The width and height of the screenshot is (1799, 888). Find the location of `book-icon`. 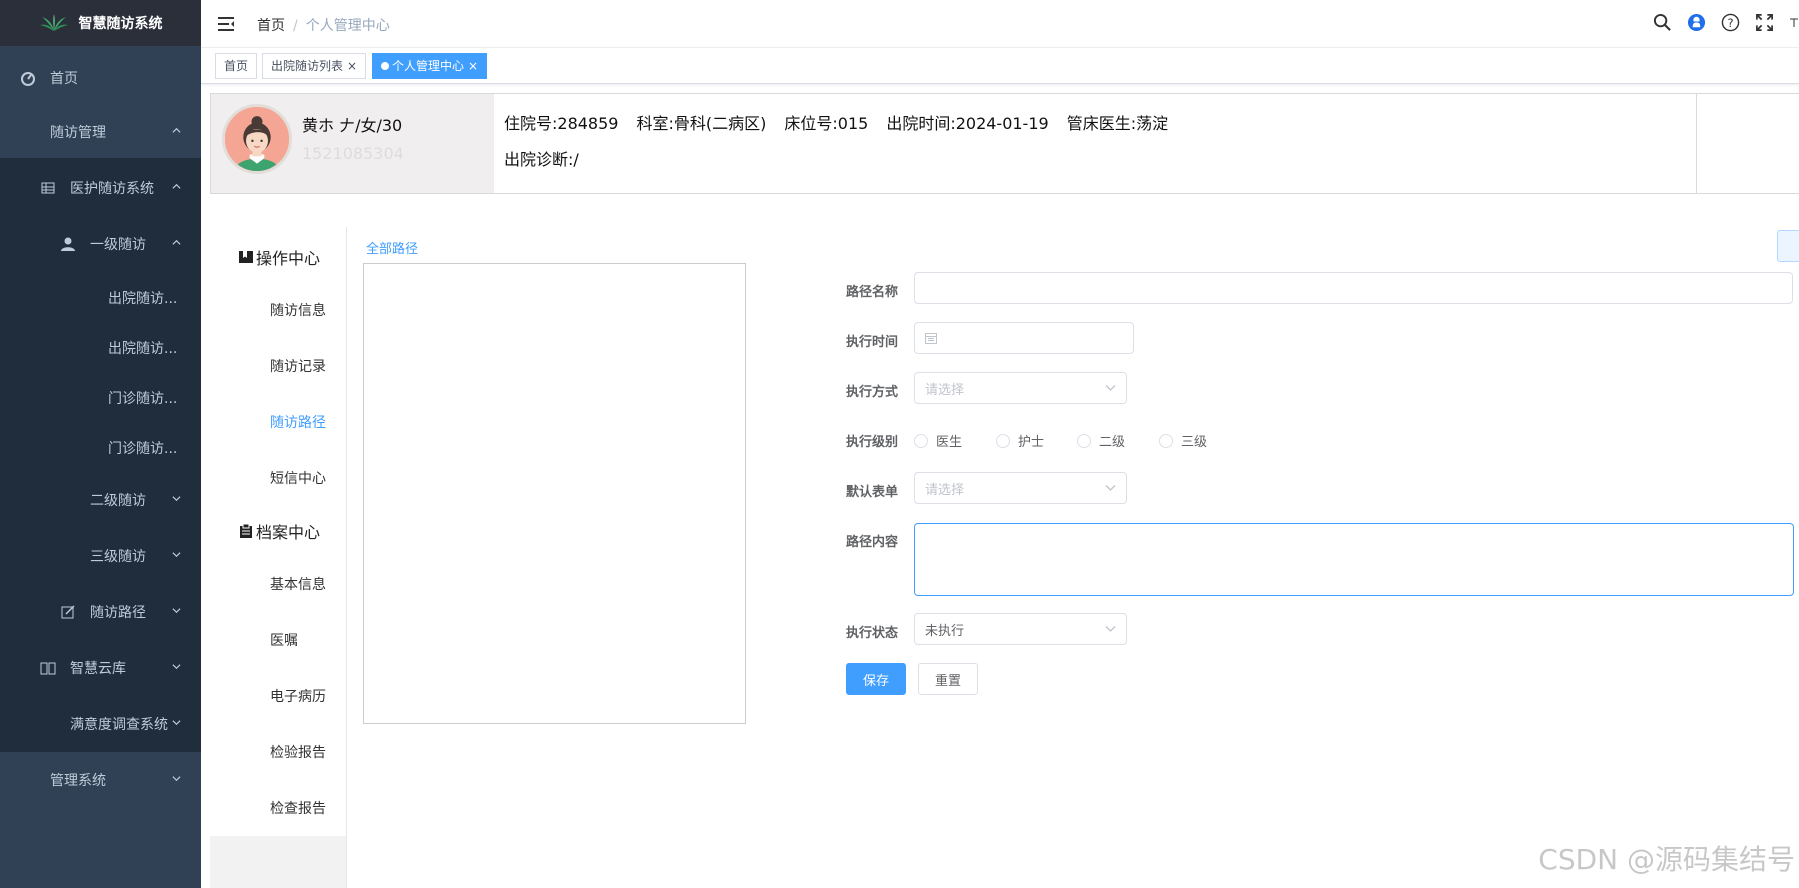

book-icon is located at coordinates (48, 668).